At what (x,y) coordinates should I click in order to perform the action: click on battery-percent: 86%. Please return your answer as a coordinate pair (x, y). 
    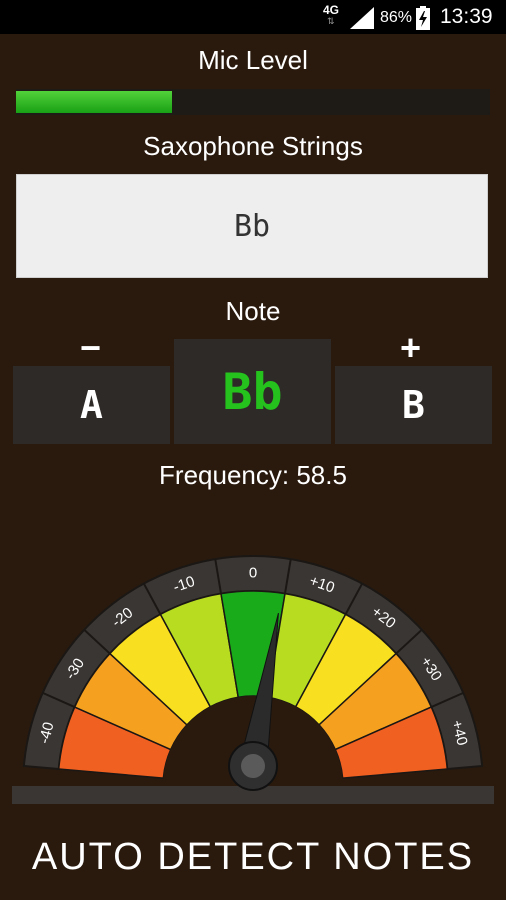
    Looking at the image, I should click on (396, 17).